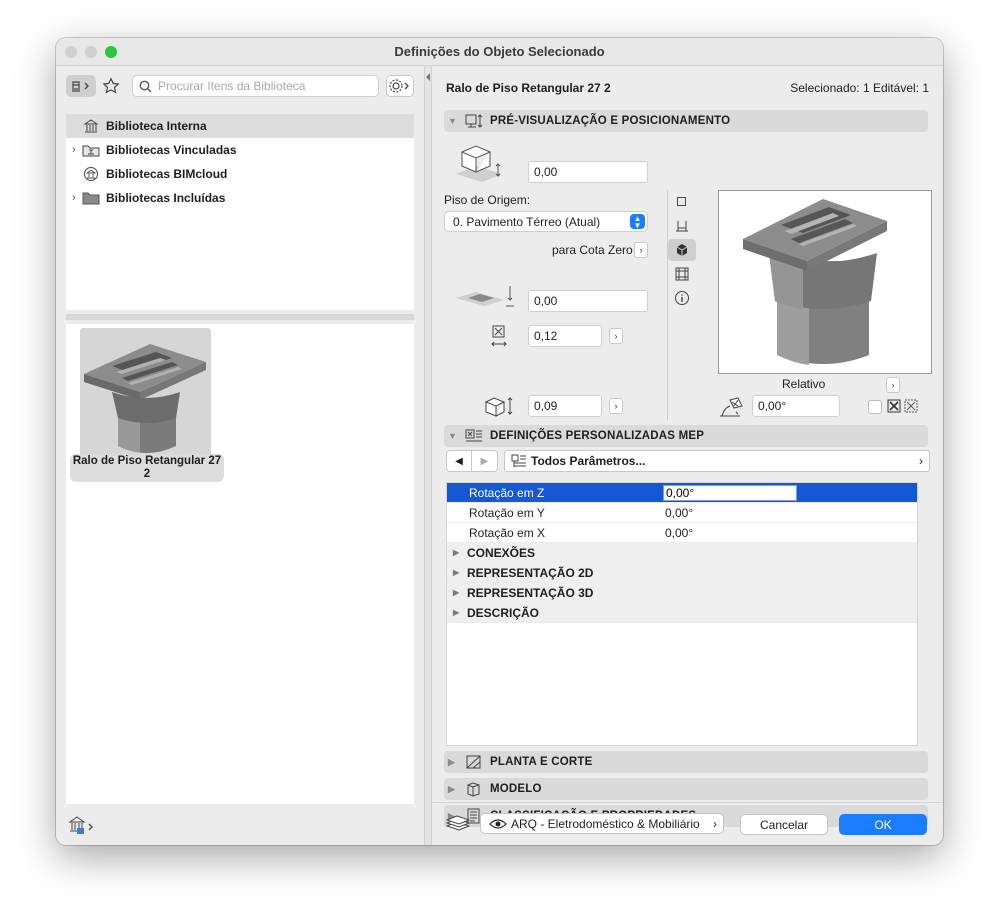  What do you see at coordinates (428, 455) in the screenshot?
I see `panel-divider` at bounding box center [428, 455].